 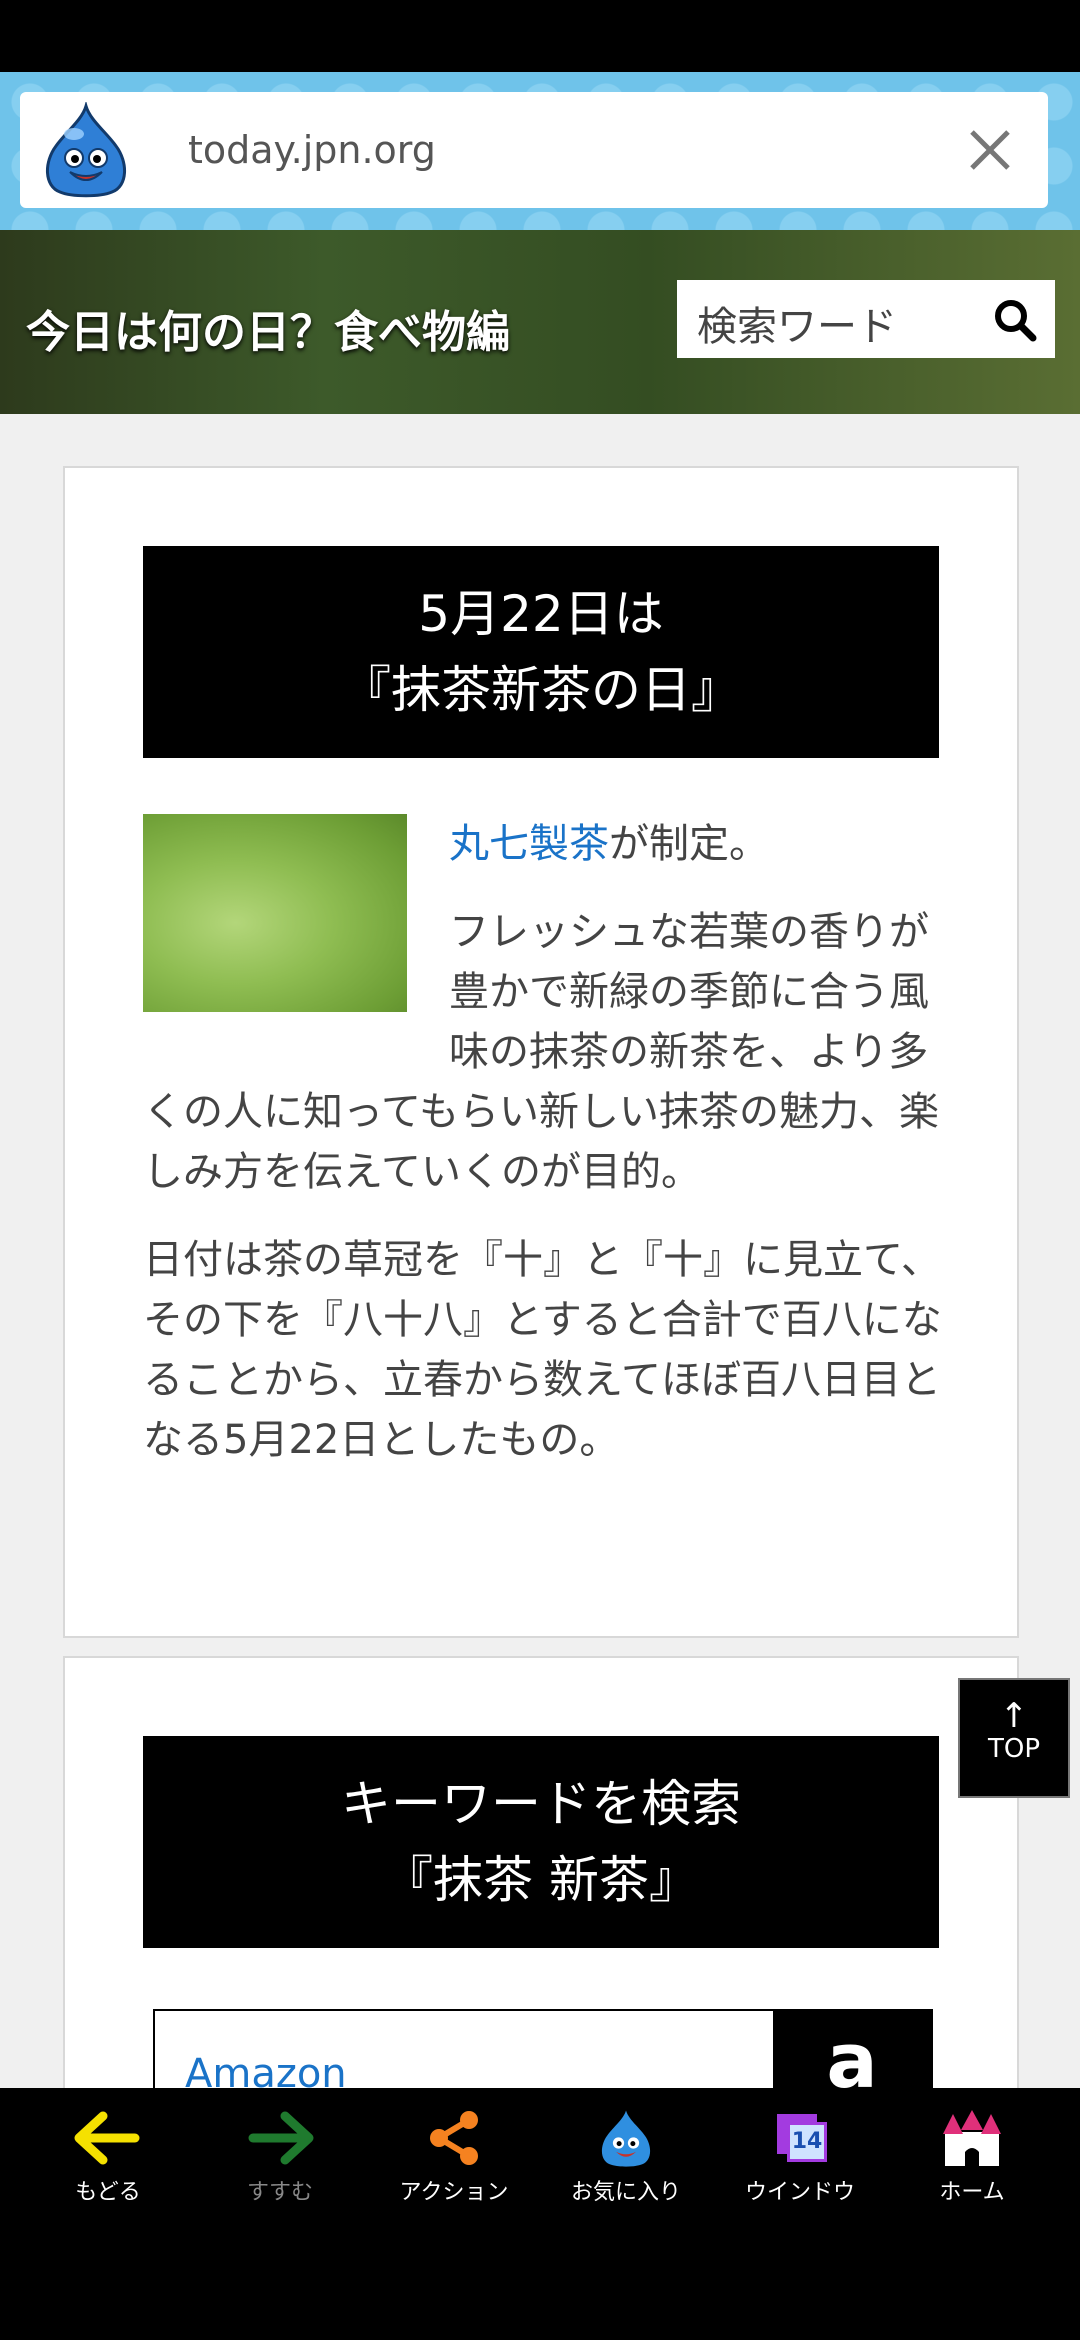 What do you see at coordinates (541, 1842) in the screenshot?
I see `keyword-title: キーワードを検索 『抹茶 新茶』` at bounding box center [541, 1842].